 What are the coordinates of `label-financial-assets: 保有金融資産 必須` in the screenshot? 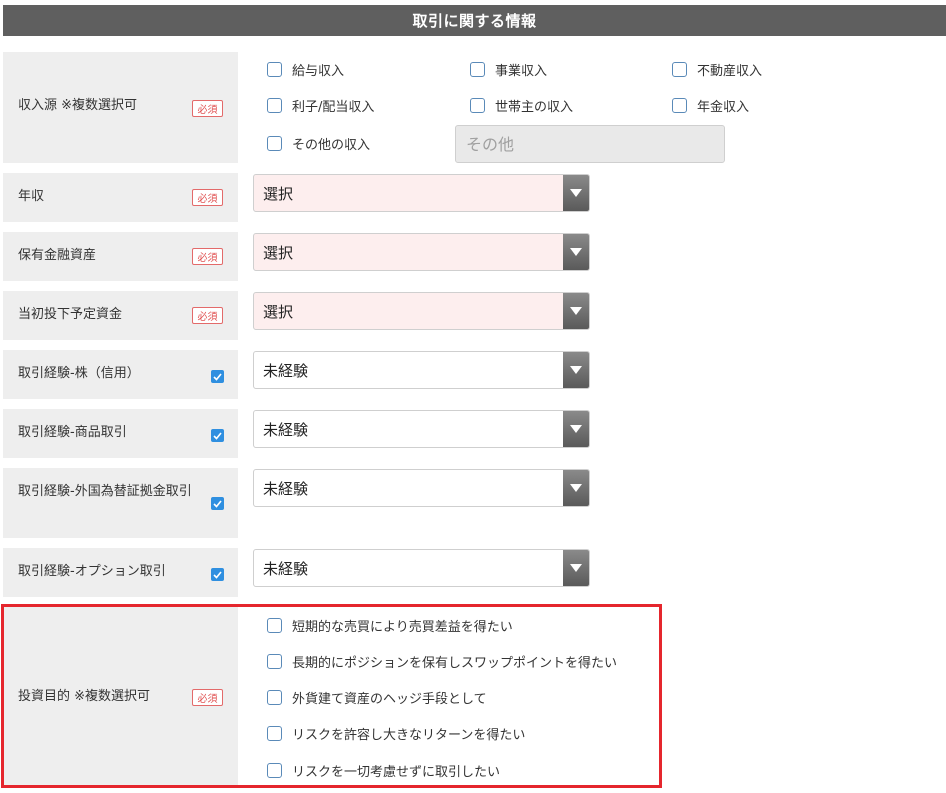 It's located at (120, 256).